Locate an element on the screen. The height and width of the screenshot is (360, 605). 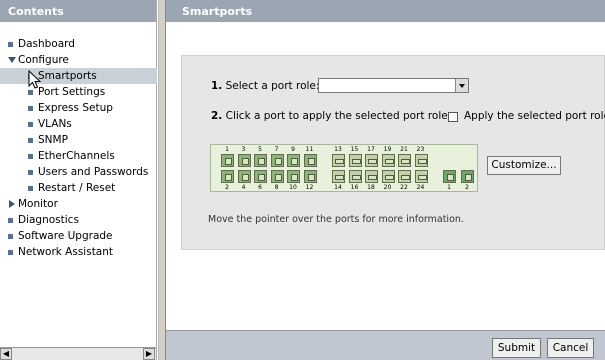
sidebar-item-software-upgrade: Software Upgrade is located at coordinates (78, 236).